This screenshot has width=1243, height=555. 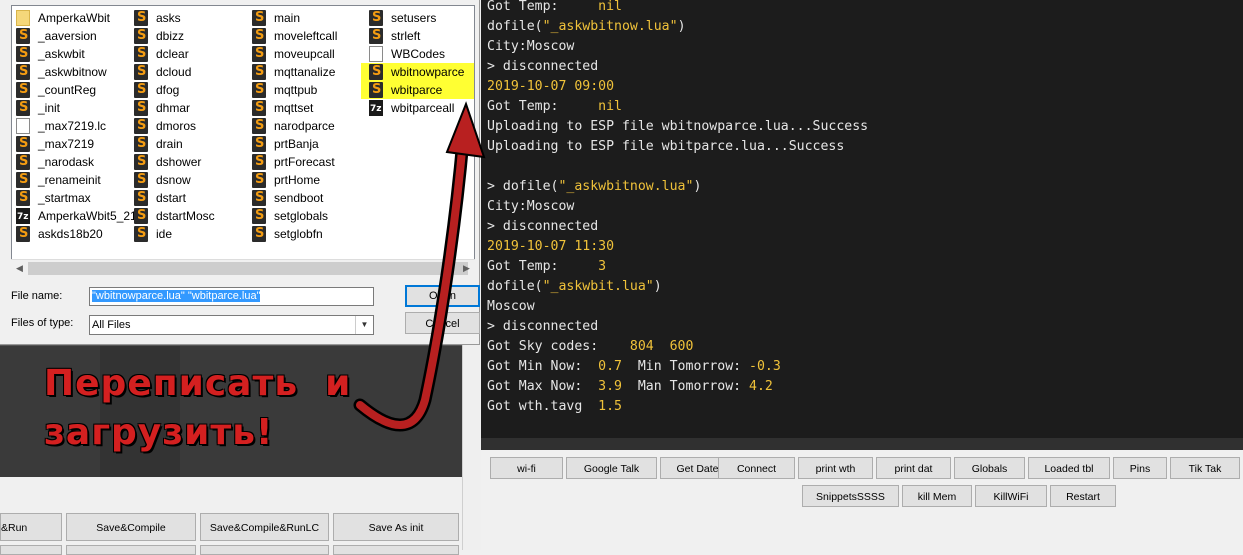 I want to click on file-item-label: prtHome, so click(x=297, y=180).